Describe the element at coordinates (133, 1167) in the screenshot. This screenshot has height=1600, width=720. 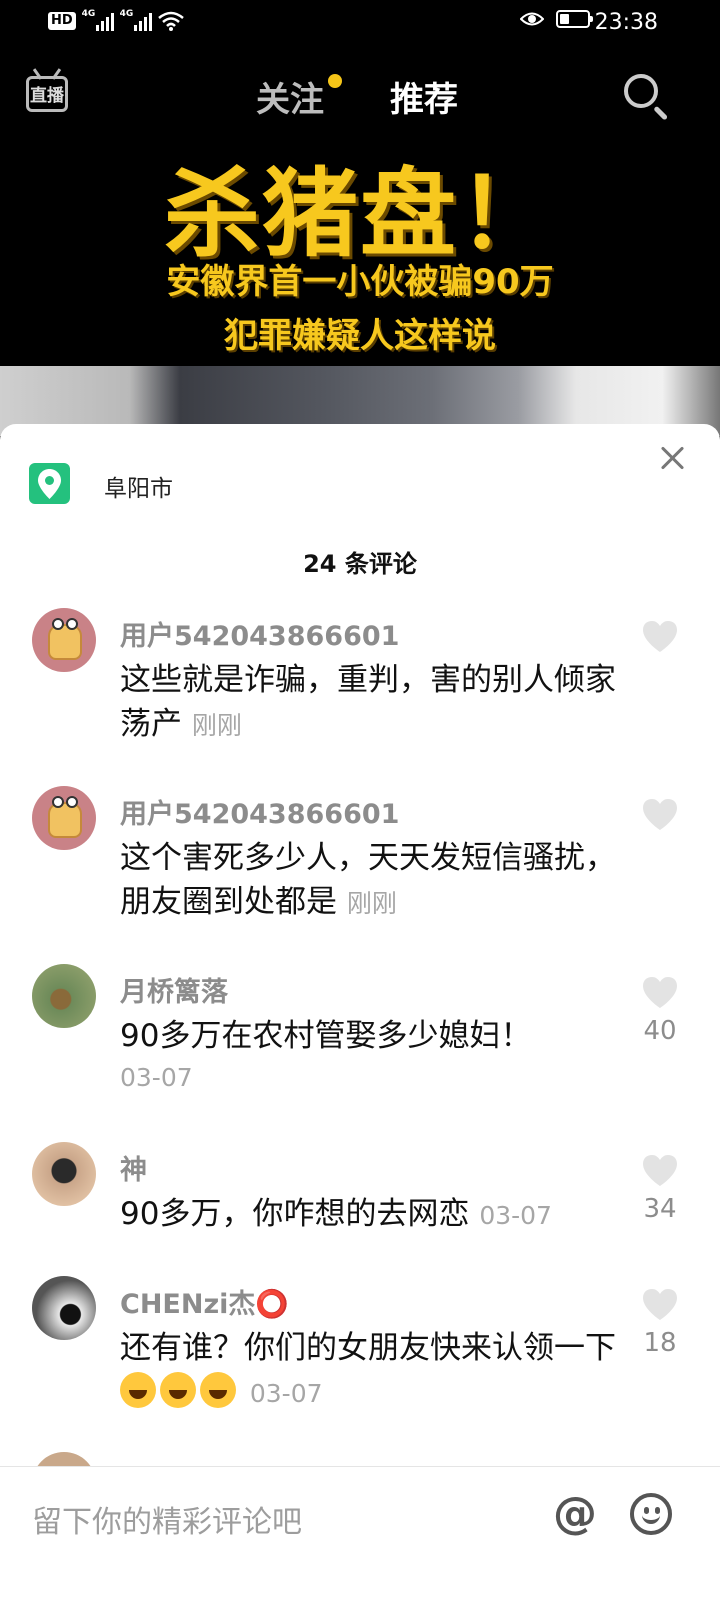
I see `comment-username: 神` at that location.